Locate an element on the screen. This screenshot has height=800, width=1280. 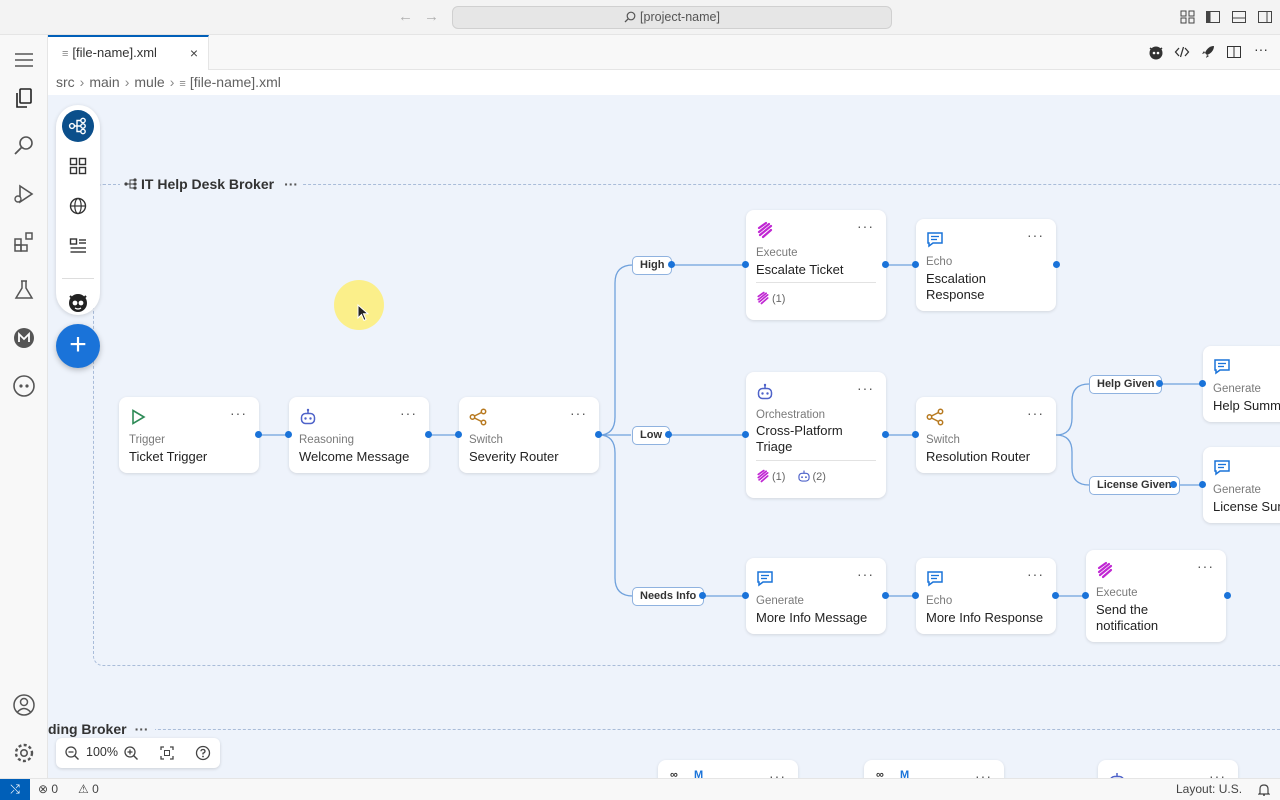
split-editor-icon is located at coordinates (1234, 52).